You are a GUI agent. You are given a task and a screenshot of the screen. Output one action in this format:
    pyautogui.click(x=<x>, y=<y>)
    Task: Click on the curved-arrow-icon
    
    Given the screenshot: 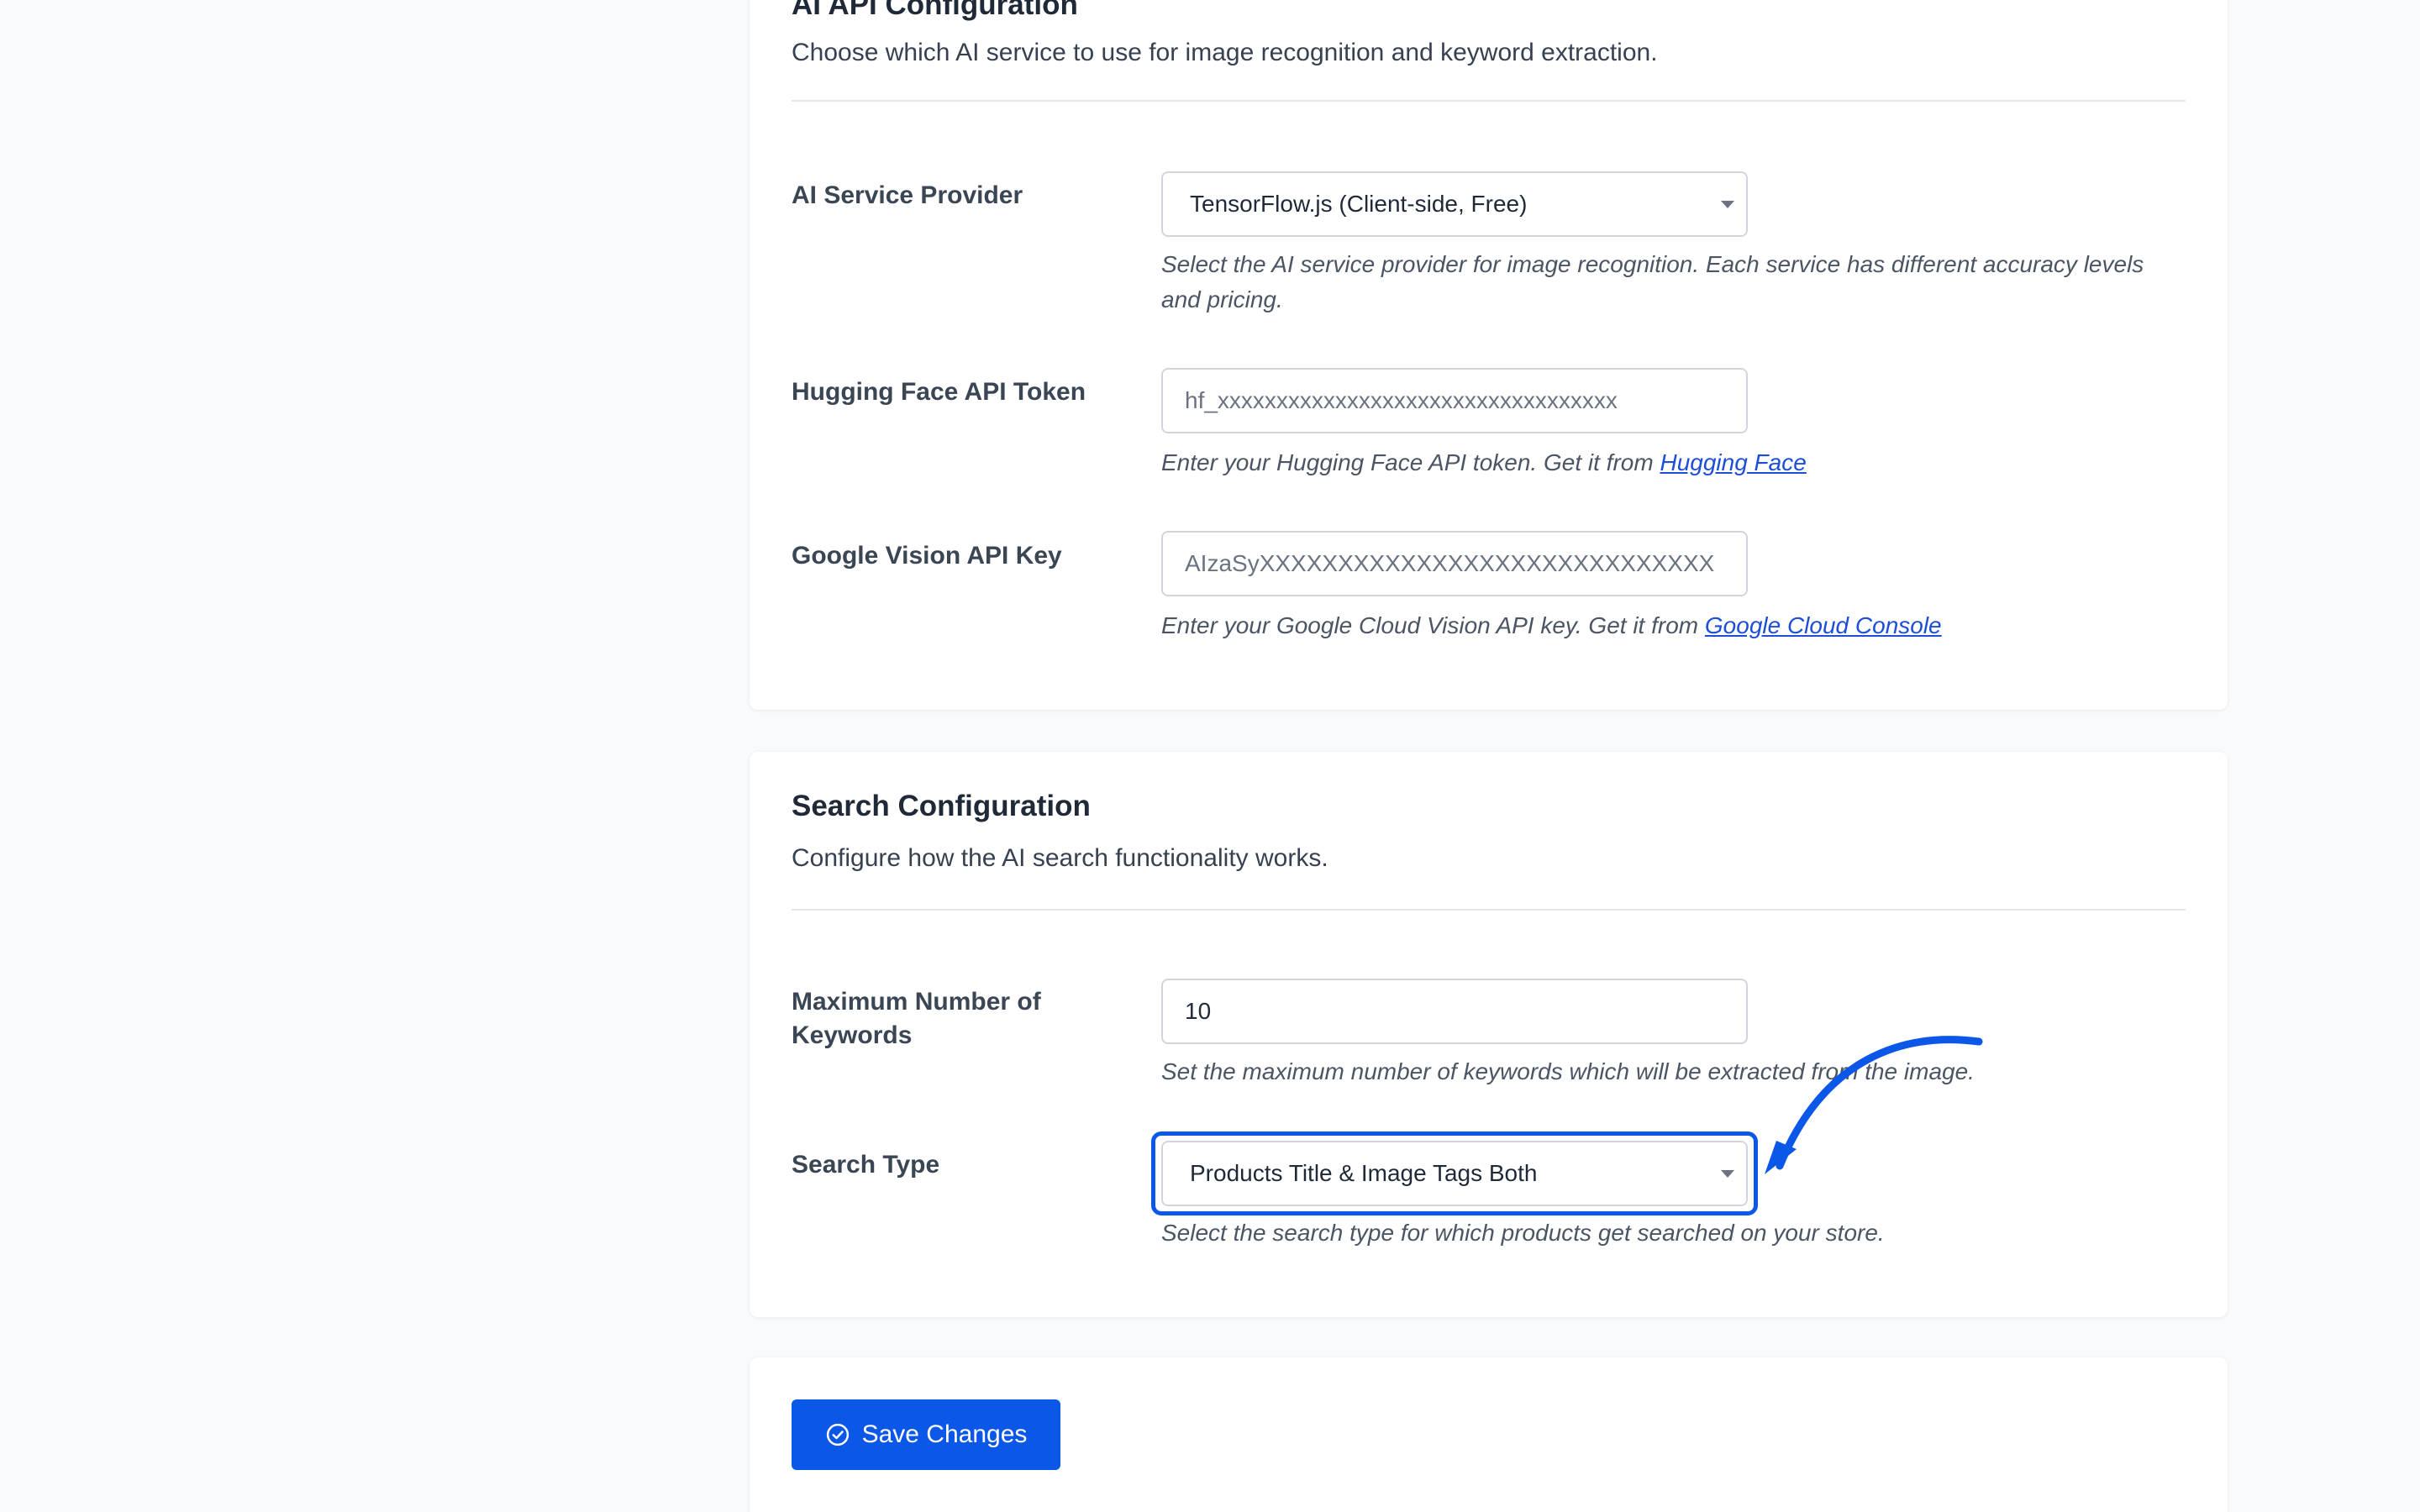 What is the action you would take?
    pyautogui.click(x=1874, y=1105)
    